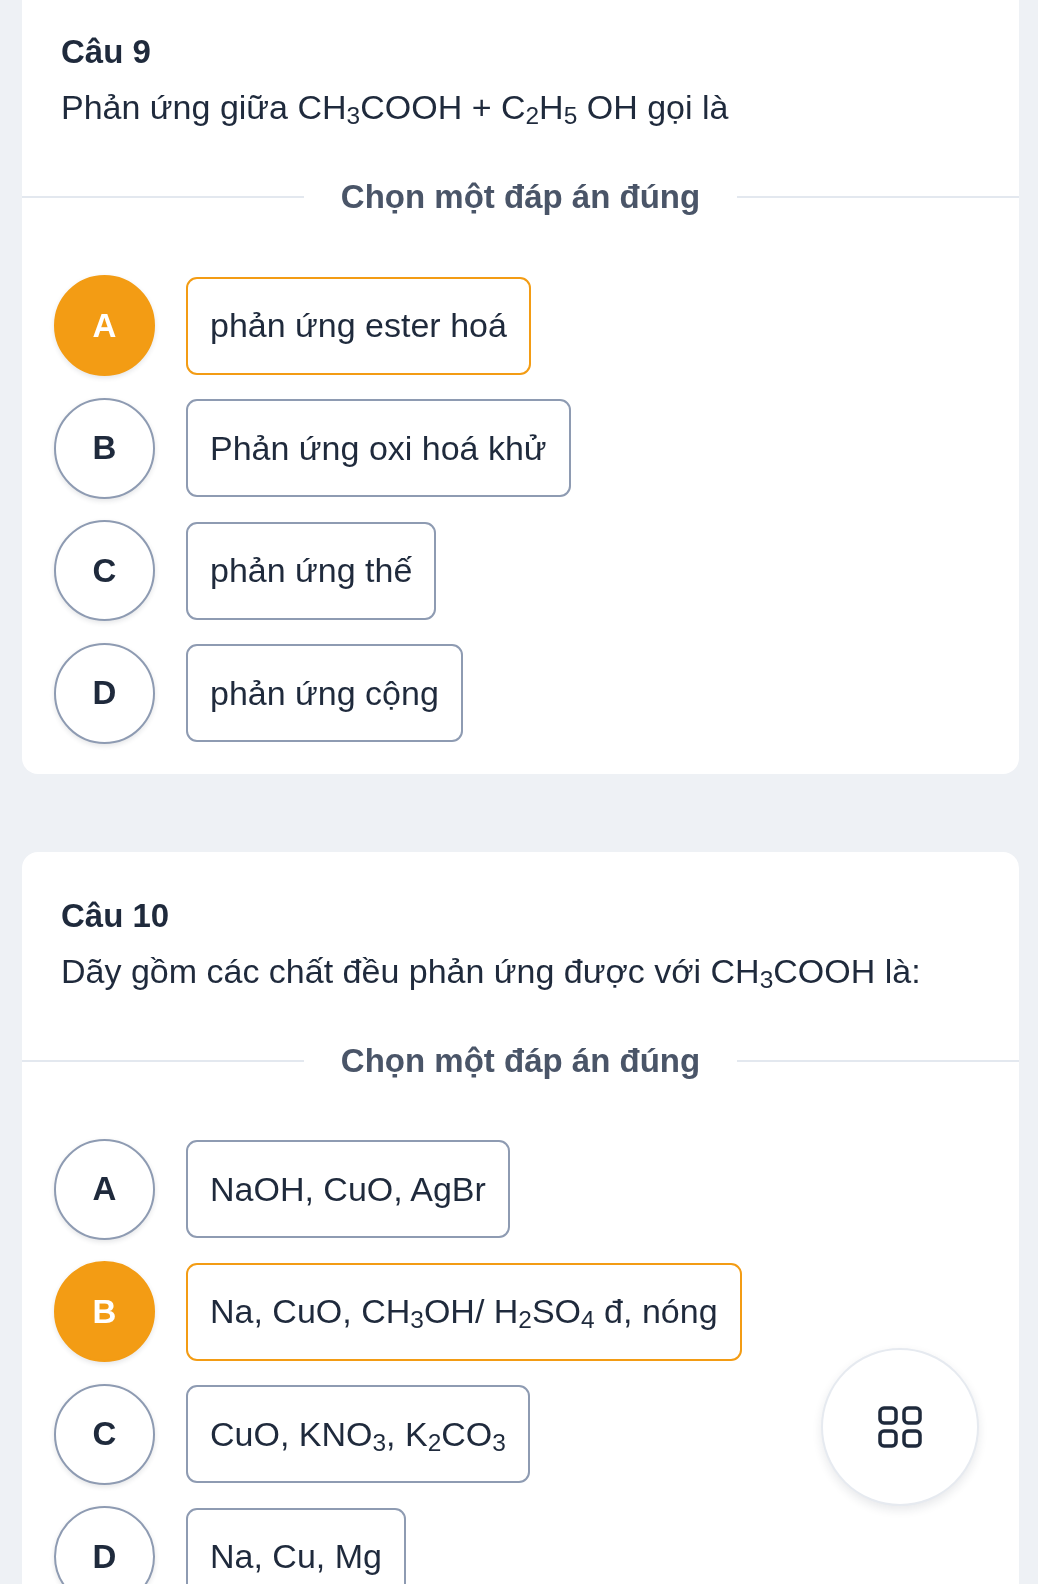 Image resolution: width=1038 pixels, height=1584 pixels. I want to click on question-text: Dãy gồm các chất đều phản ứng được với CH$_{3}$COOH là:, so click(491, 970).